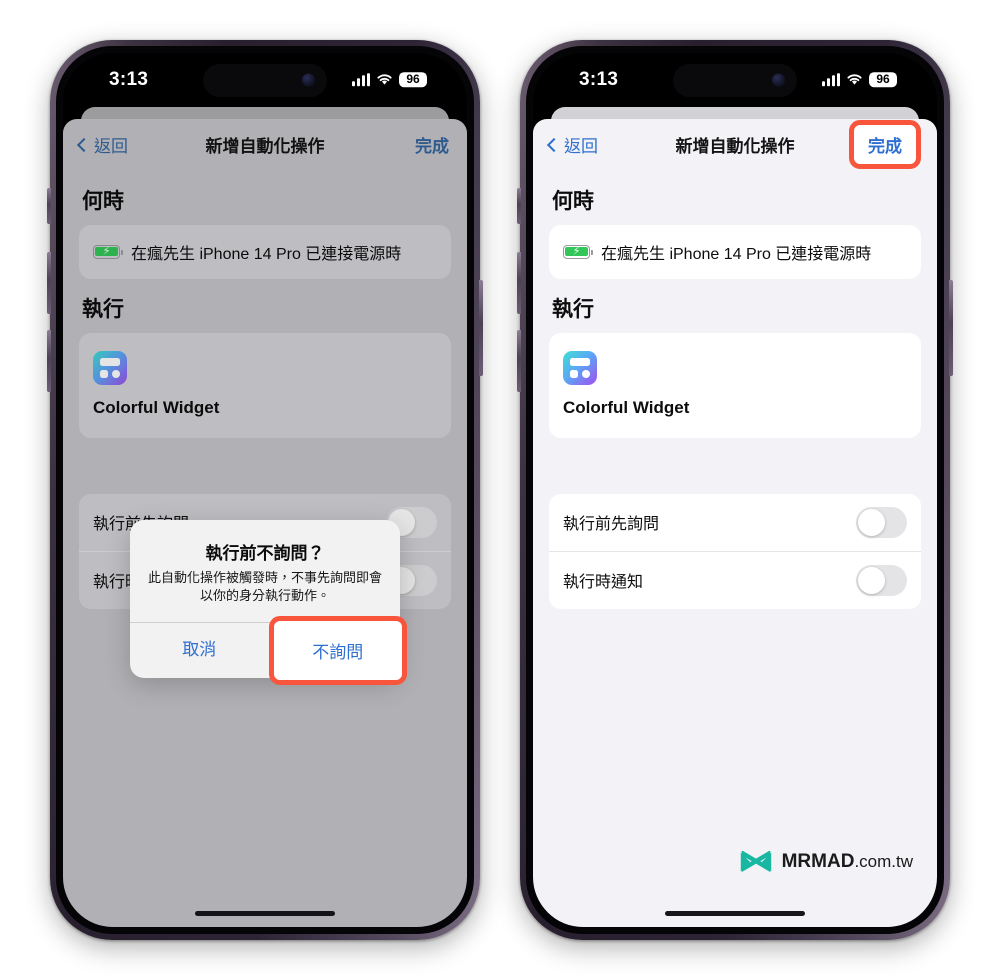  What do you see at coordinates (578, 251) in the screenshot?
I see `battery-charging-icon: ⚡` at bounding box center [578, 251].